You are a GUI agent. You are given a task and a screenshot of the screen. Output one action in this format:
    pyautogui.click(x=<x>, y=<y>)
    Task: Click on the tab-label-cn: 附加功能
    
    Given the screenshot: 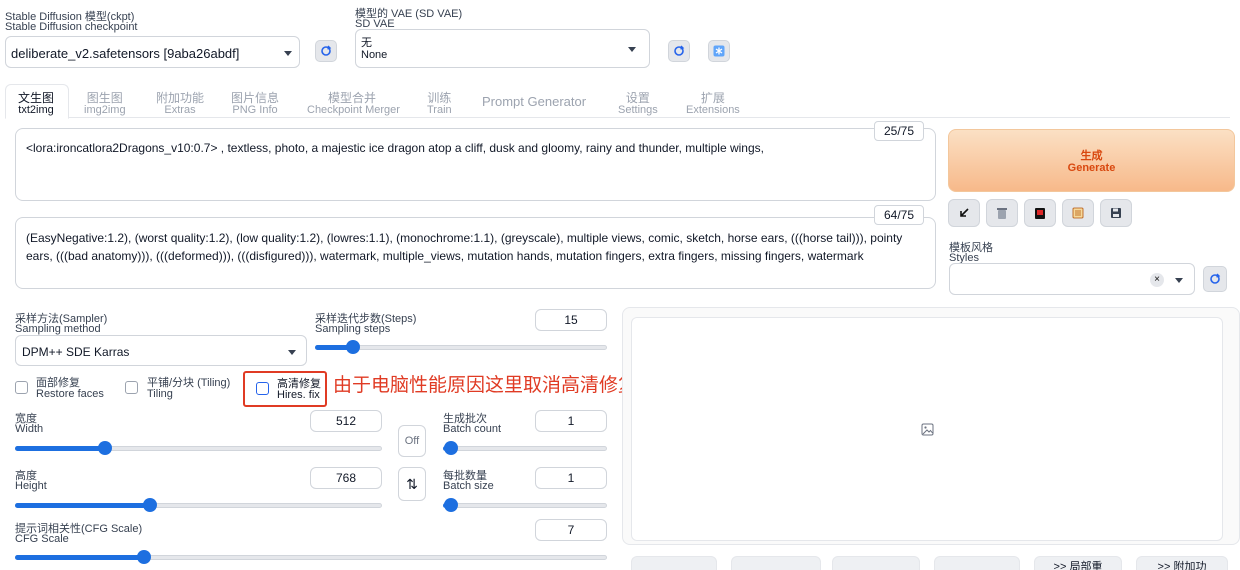 What is the action you would take?
    pyautogui.click(x=180, y=98)
    